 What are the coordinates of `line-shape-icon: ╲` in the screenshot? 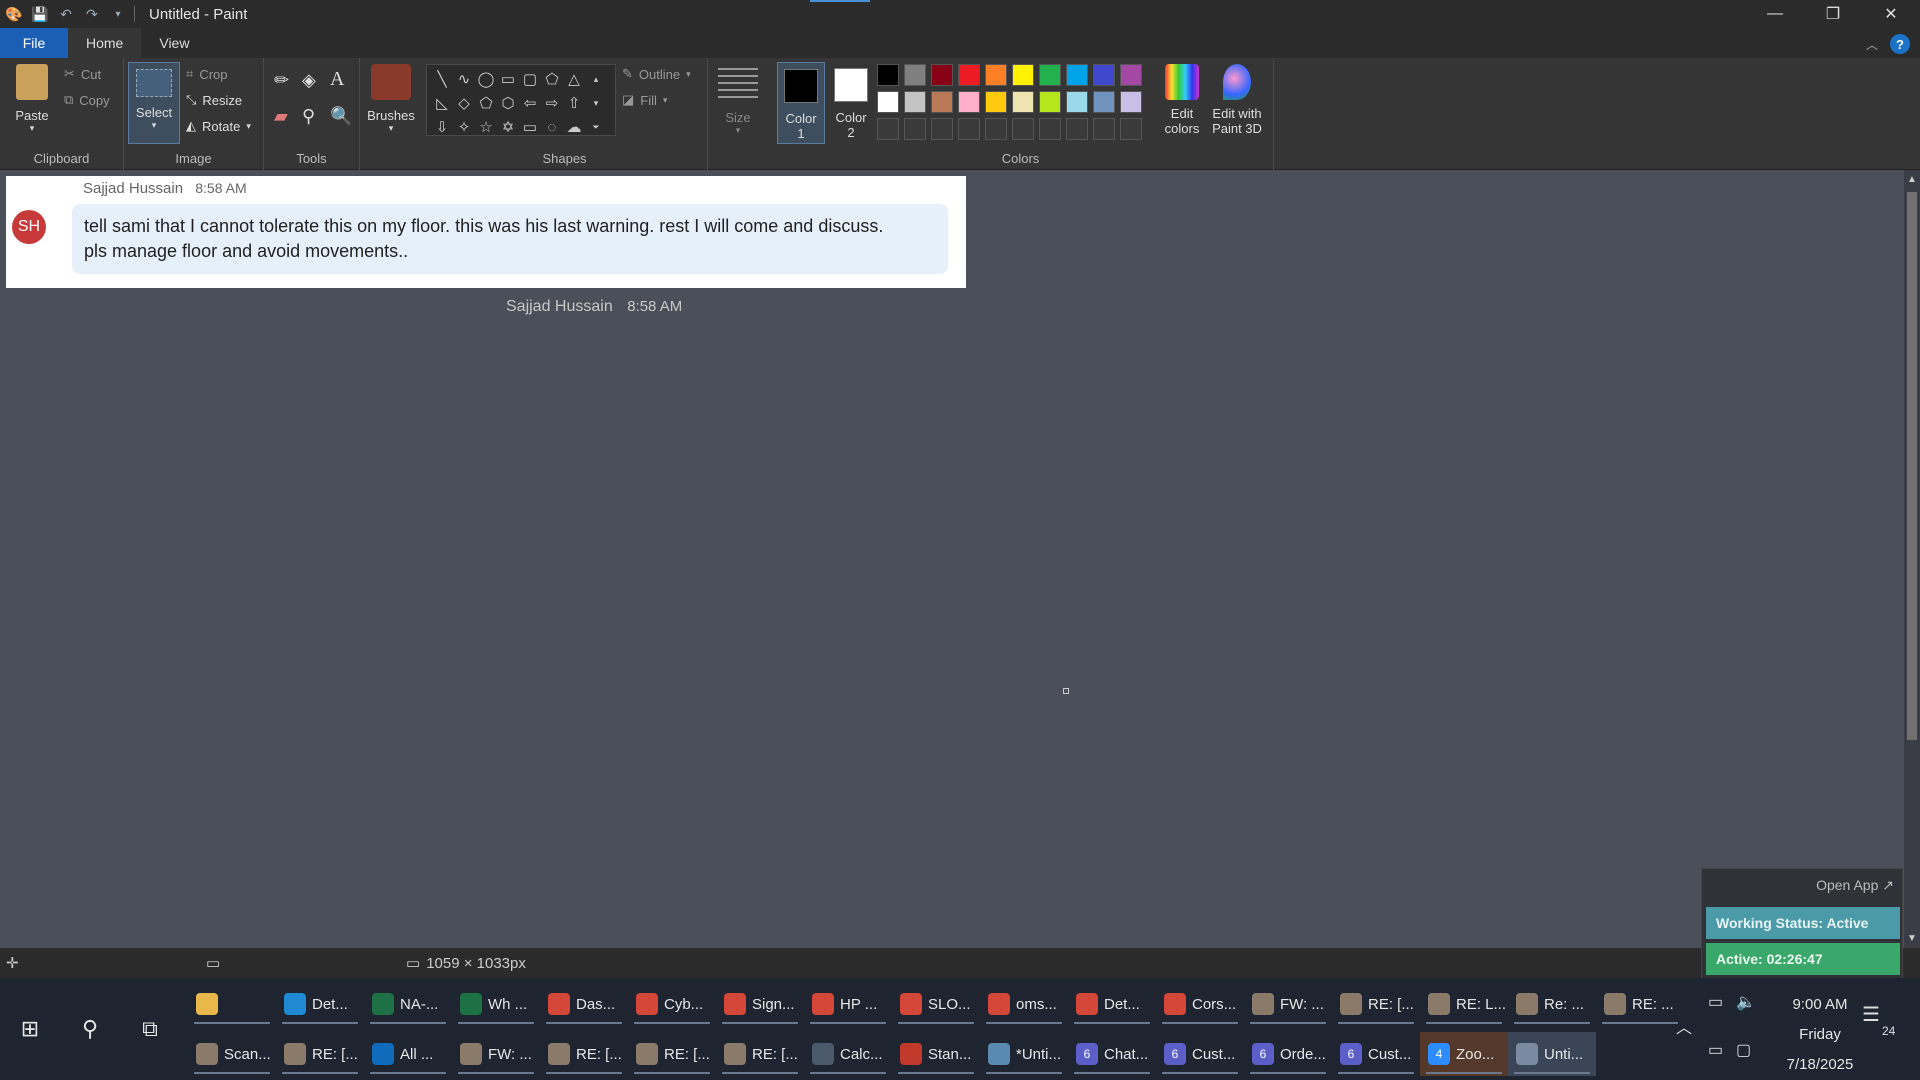 It's located at (442, 79).